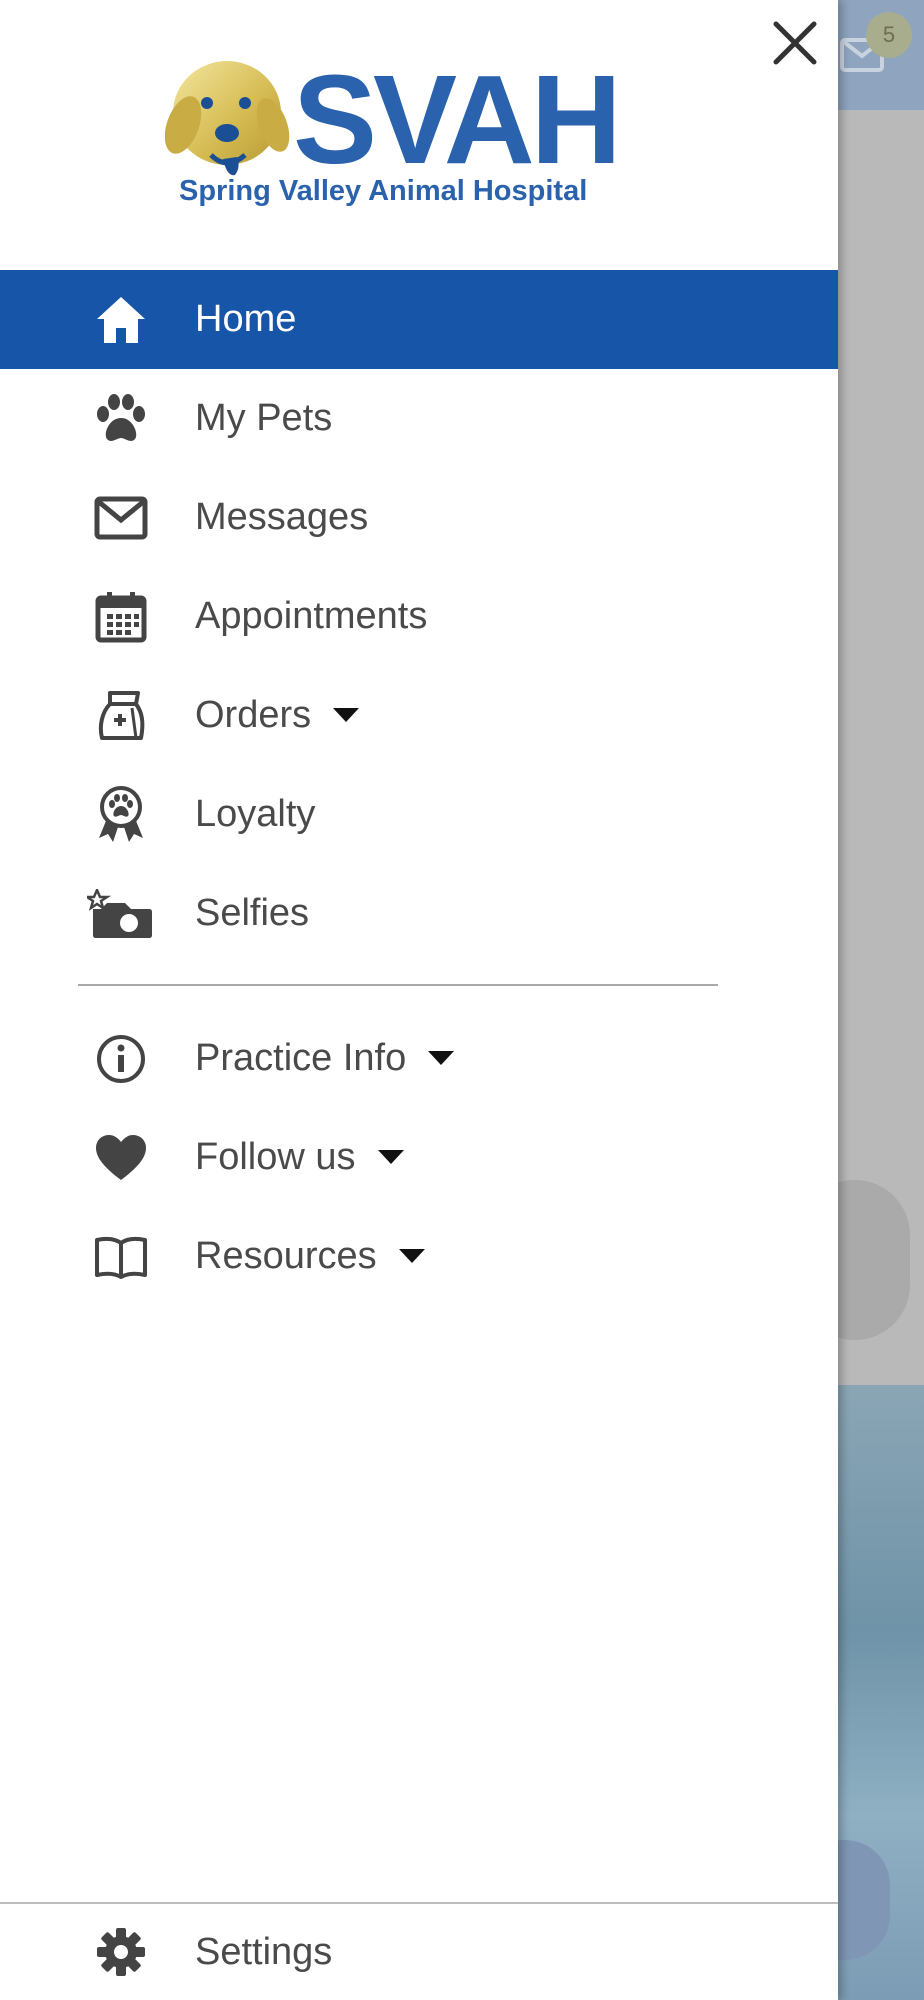 The height and width of the screenshot is (2000, 924). What do you see at coordinates (419, 418) in the screenshot?
I see `nav-item-my-pets: My Pets` at bounding box center [419, 418].